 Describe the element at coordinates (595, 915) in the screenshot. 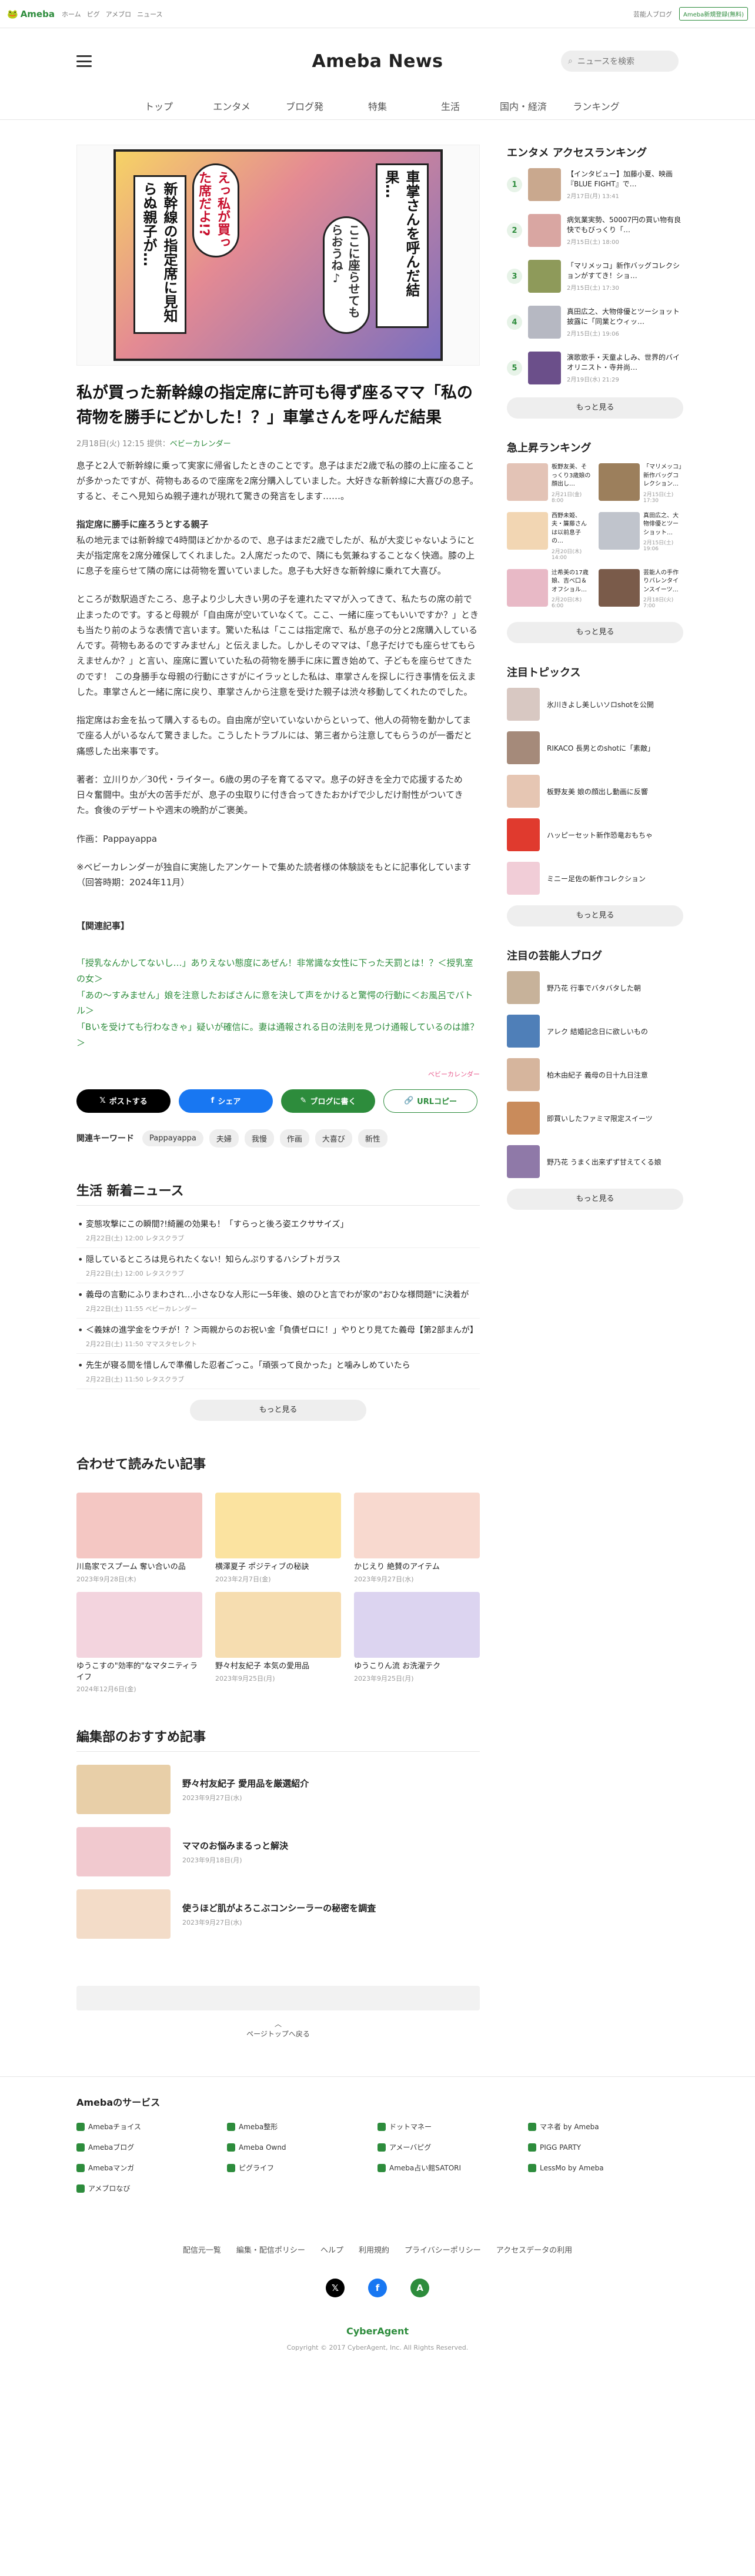

I see `more-topics-button: もっと見る` at that location.